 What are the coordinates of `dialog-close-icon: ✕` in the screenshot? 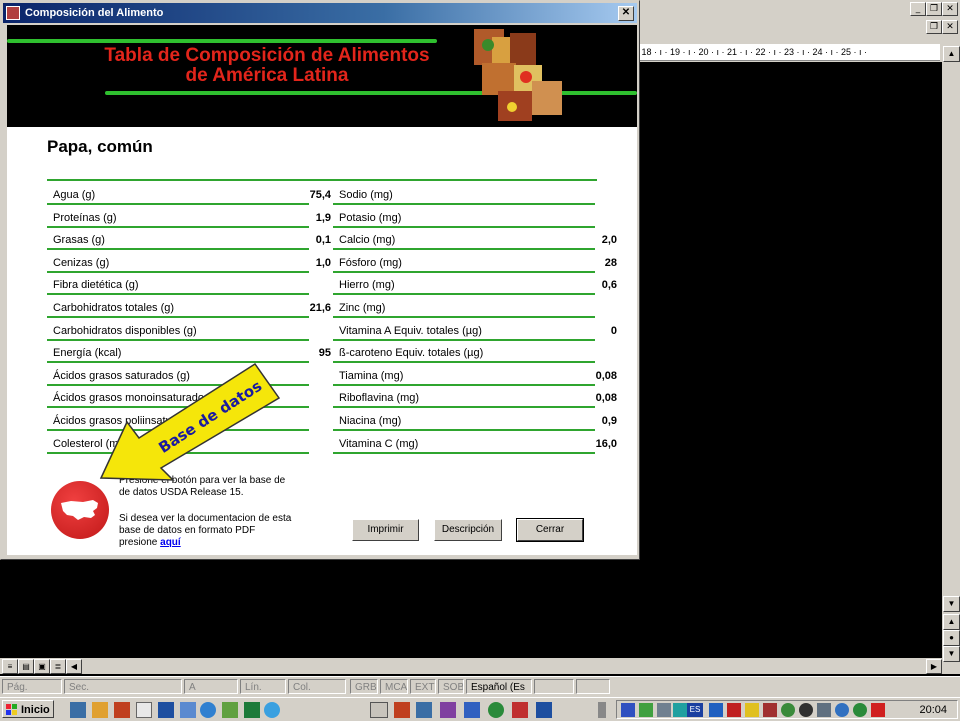 It's located at (626, 13).